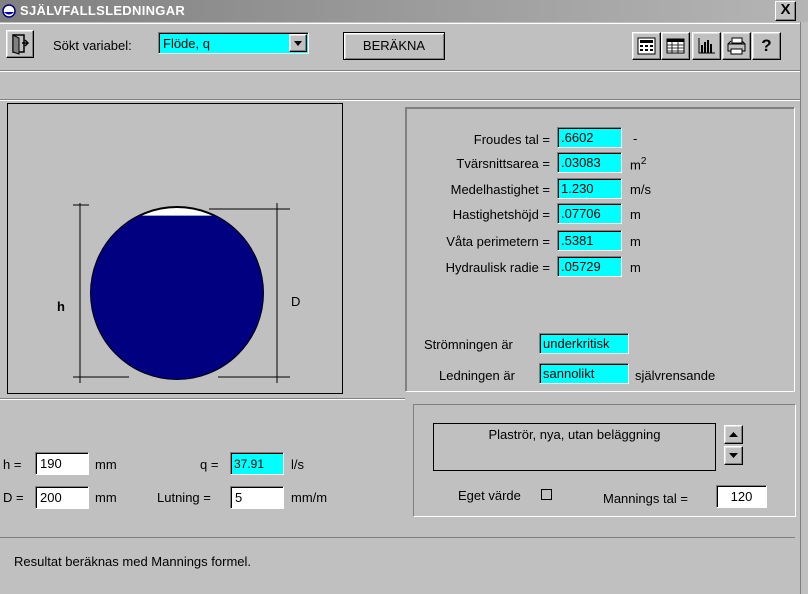 The width and height of the screenshot is (808, 594). Describe the element at coordinates (675, 375) in the screenshot. I see `self-cleaning-suffix: självrensande` at that location.